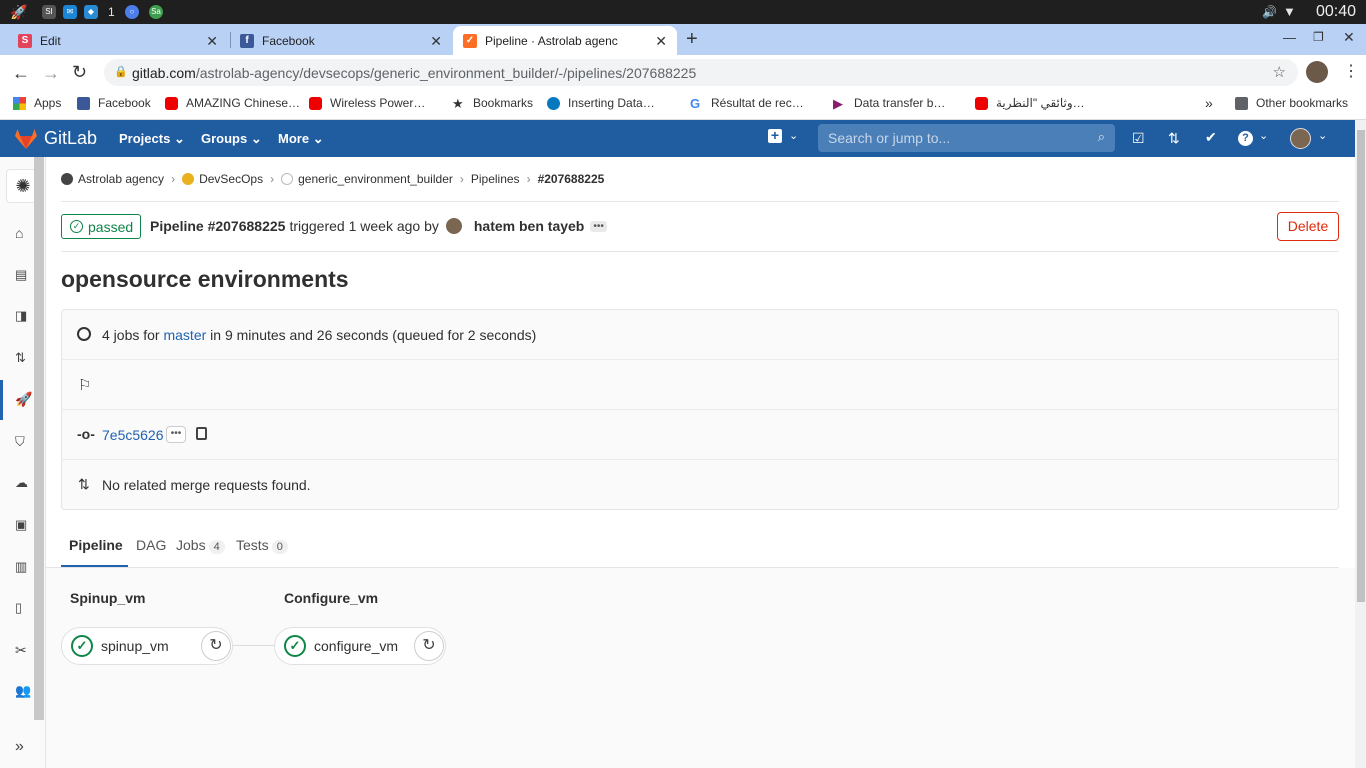 The height and width of the screenshot is (768, 1366). What do you see at coordinates (114, 103) in the screenshot?
I see `bookmark-facebook: Facebook` at bounding box center [114, 103].